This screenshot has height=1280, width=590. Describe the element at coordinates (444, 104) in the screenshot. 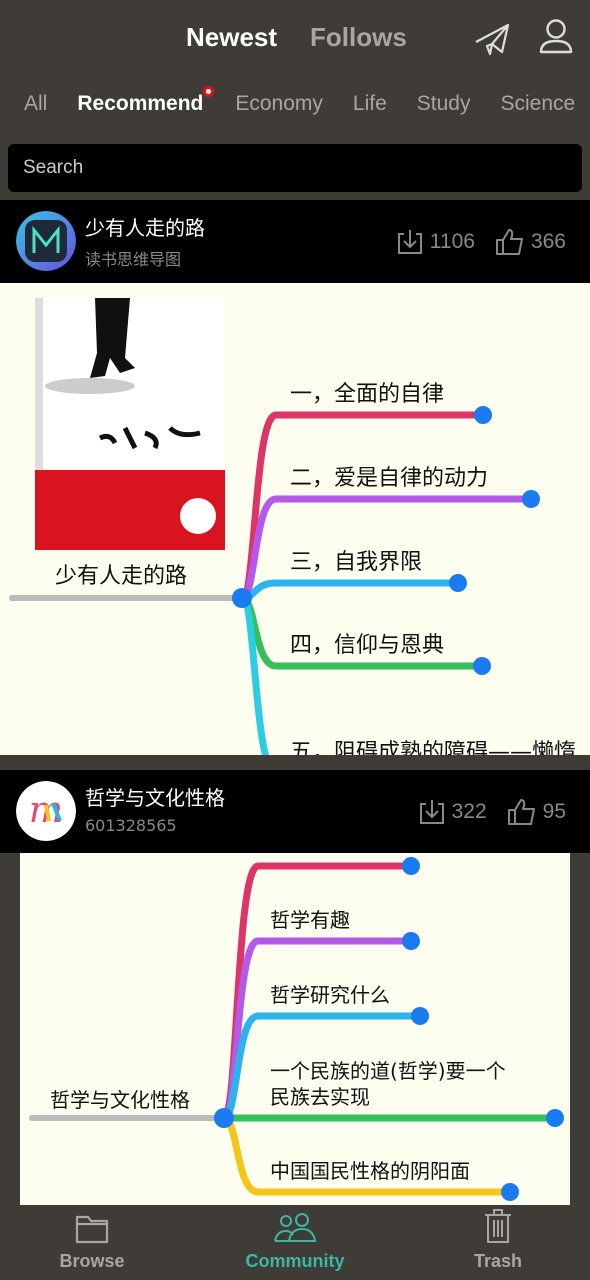

I see `category-study: Study` at that location.